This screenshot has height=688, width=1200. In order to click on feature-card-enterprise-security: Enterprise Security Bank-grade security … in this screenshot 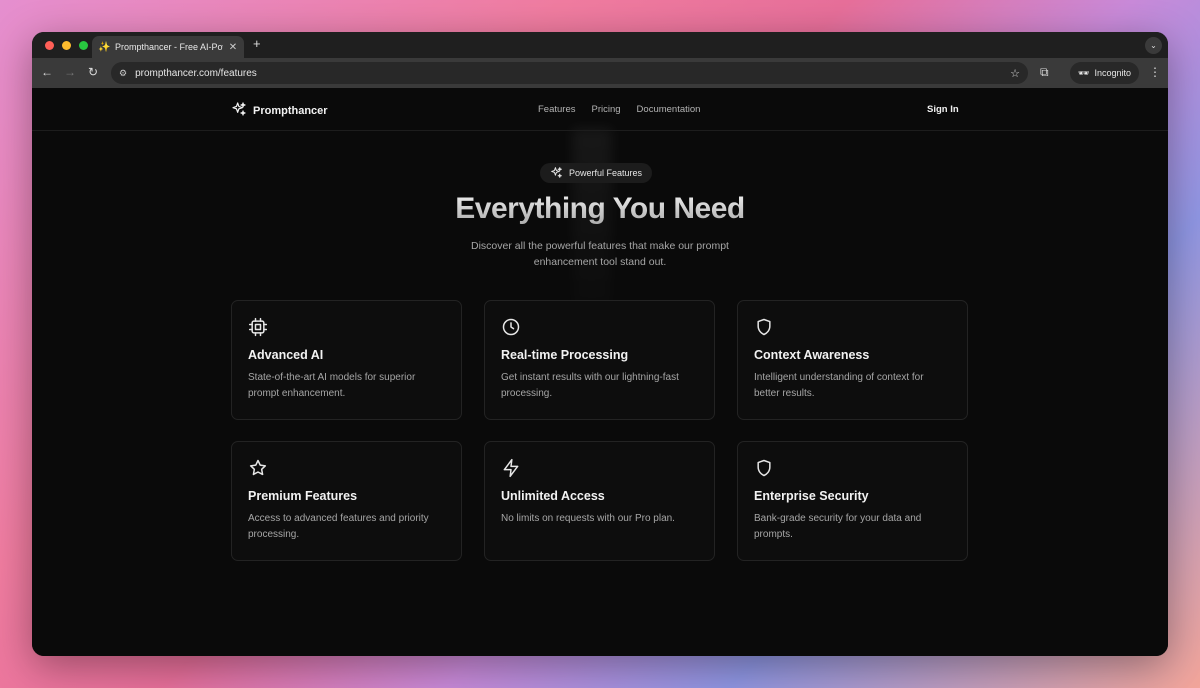, I will do `click(852, 501)`.